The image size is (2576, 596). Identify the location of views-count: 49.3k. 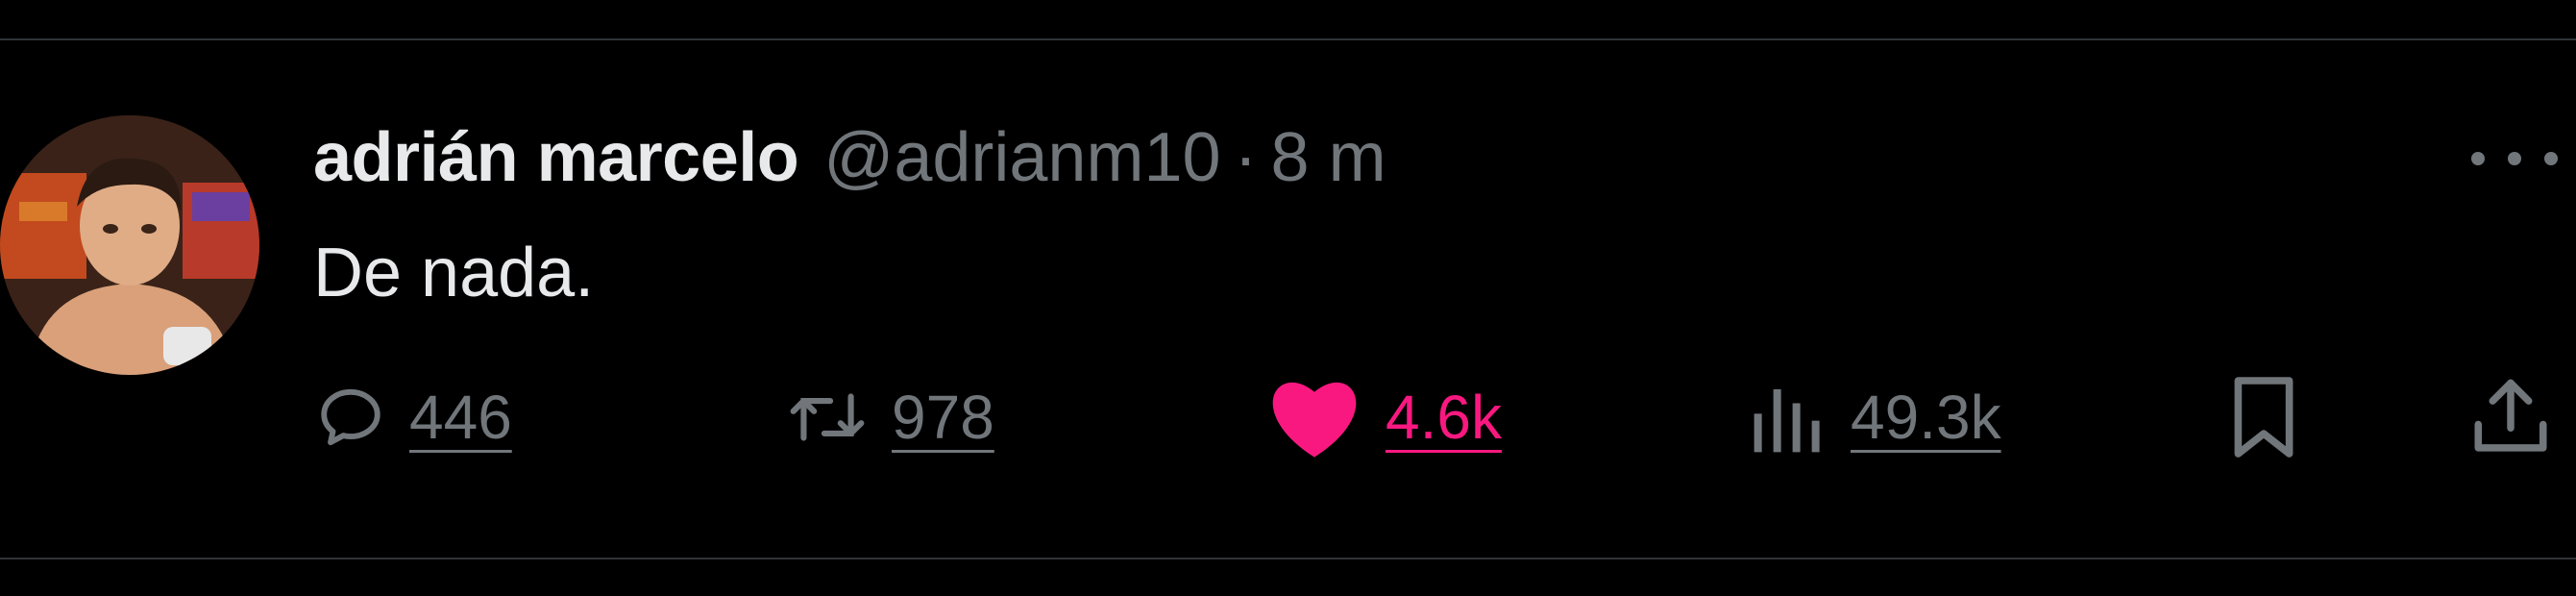
(1926, 417).